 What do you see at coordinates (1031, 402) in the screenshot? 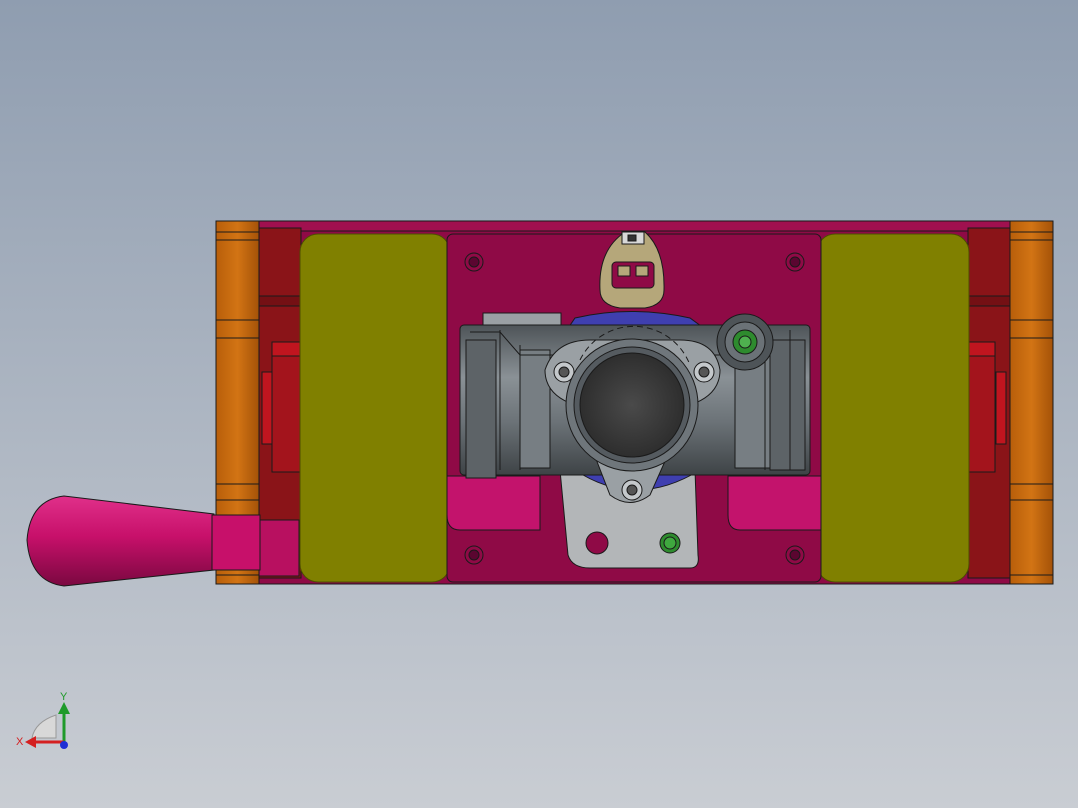
I see `right-side-block` at bounding box center [1031, 402].